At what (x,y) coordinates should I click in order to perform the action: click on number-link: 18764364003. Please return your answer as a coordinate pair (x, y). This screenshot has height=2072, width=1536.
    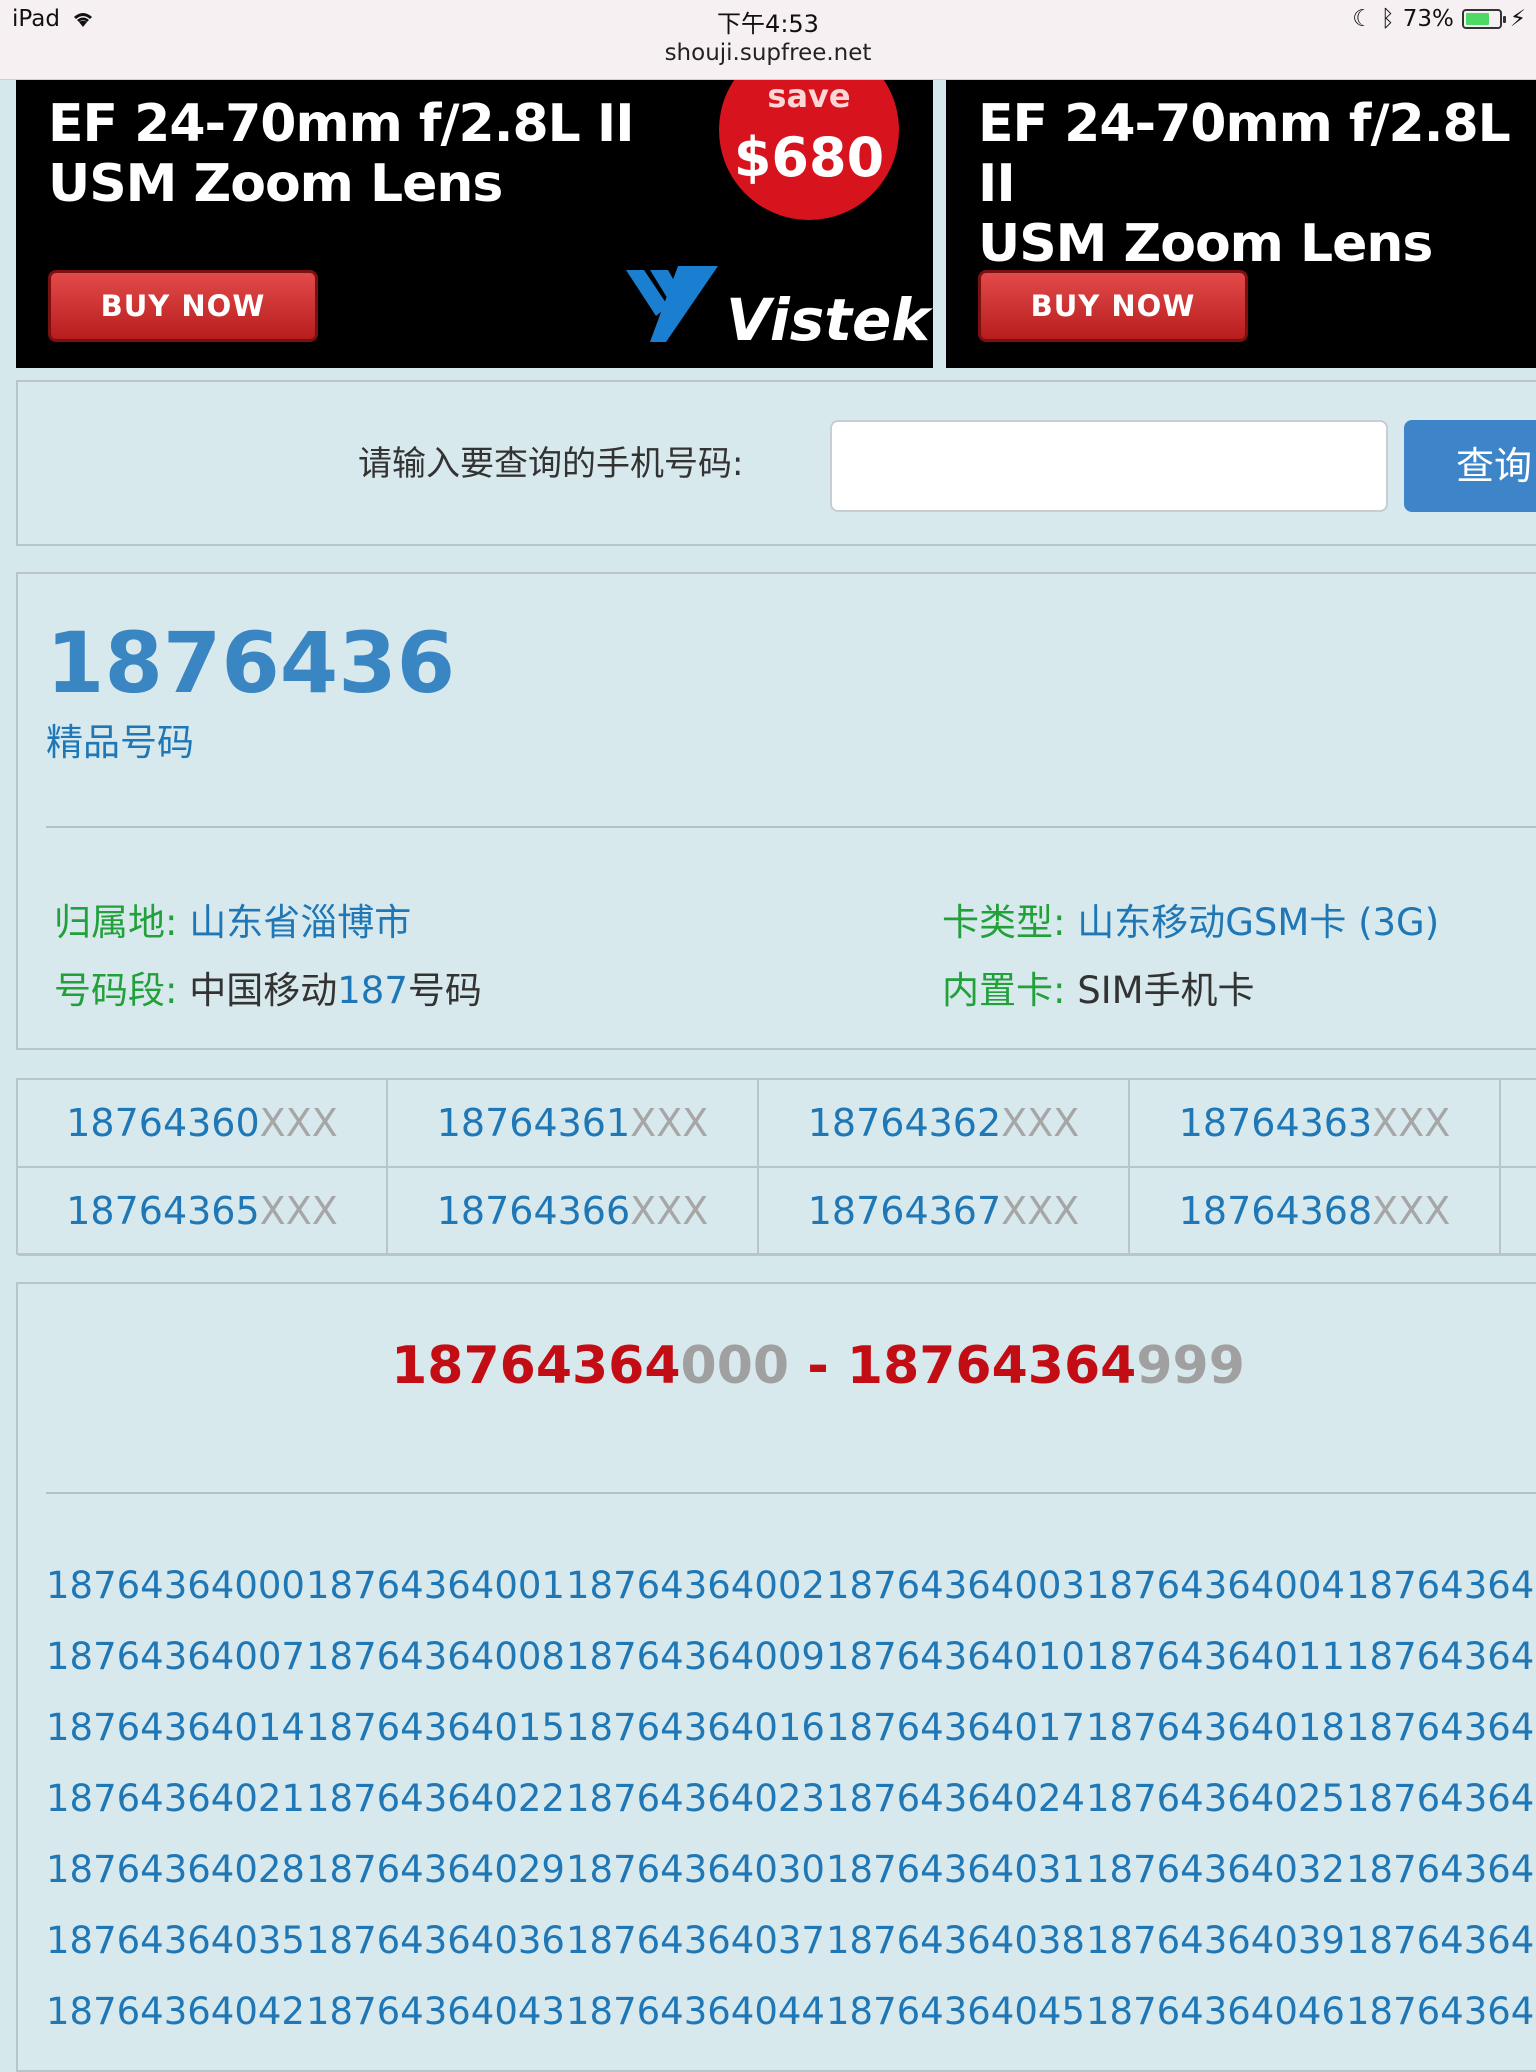
    Looking at the image, I should click on (956, 1585).